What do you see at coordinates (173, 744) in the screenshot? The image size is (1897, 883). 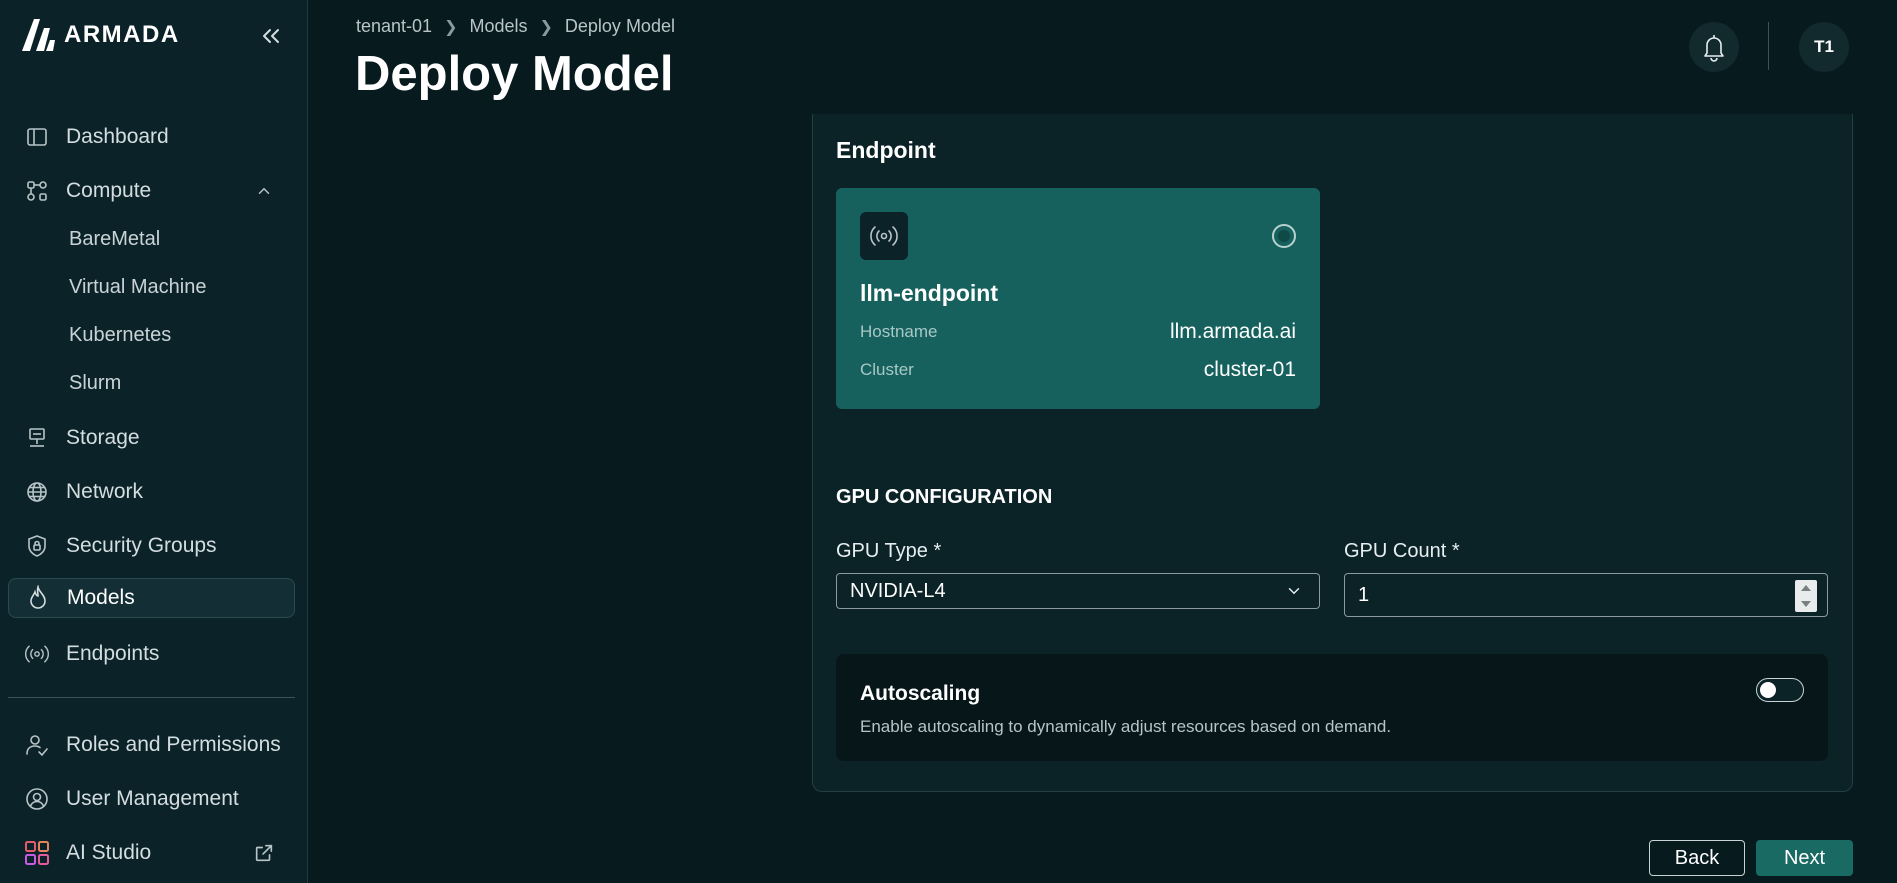 I see `sidebar-item-label: Roles and Permissions` at bounding box center [173, 744].